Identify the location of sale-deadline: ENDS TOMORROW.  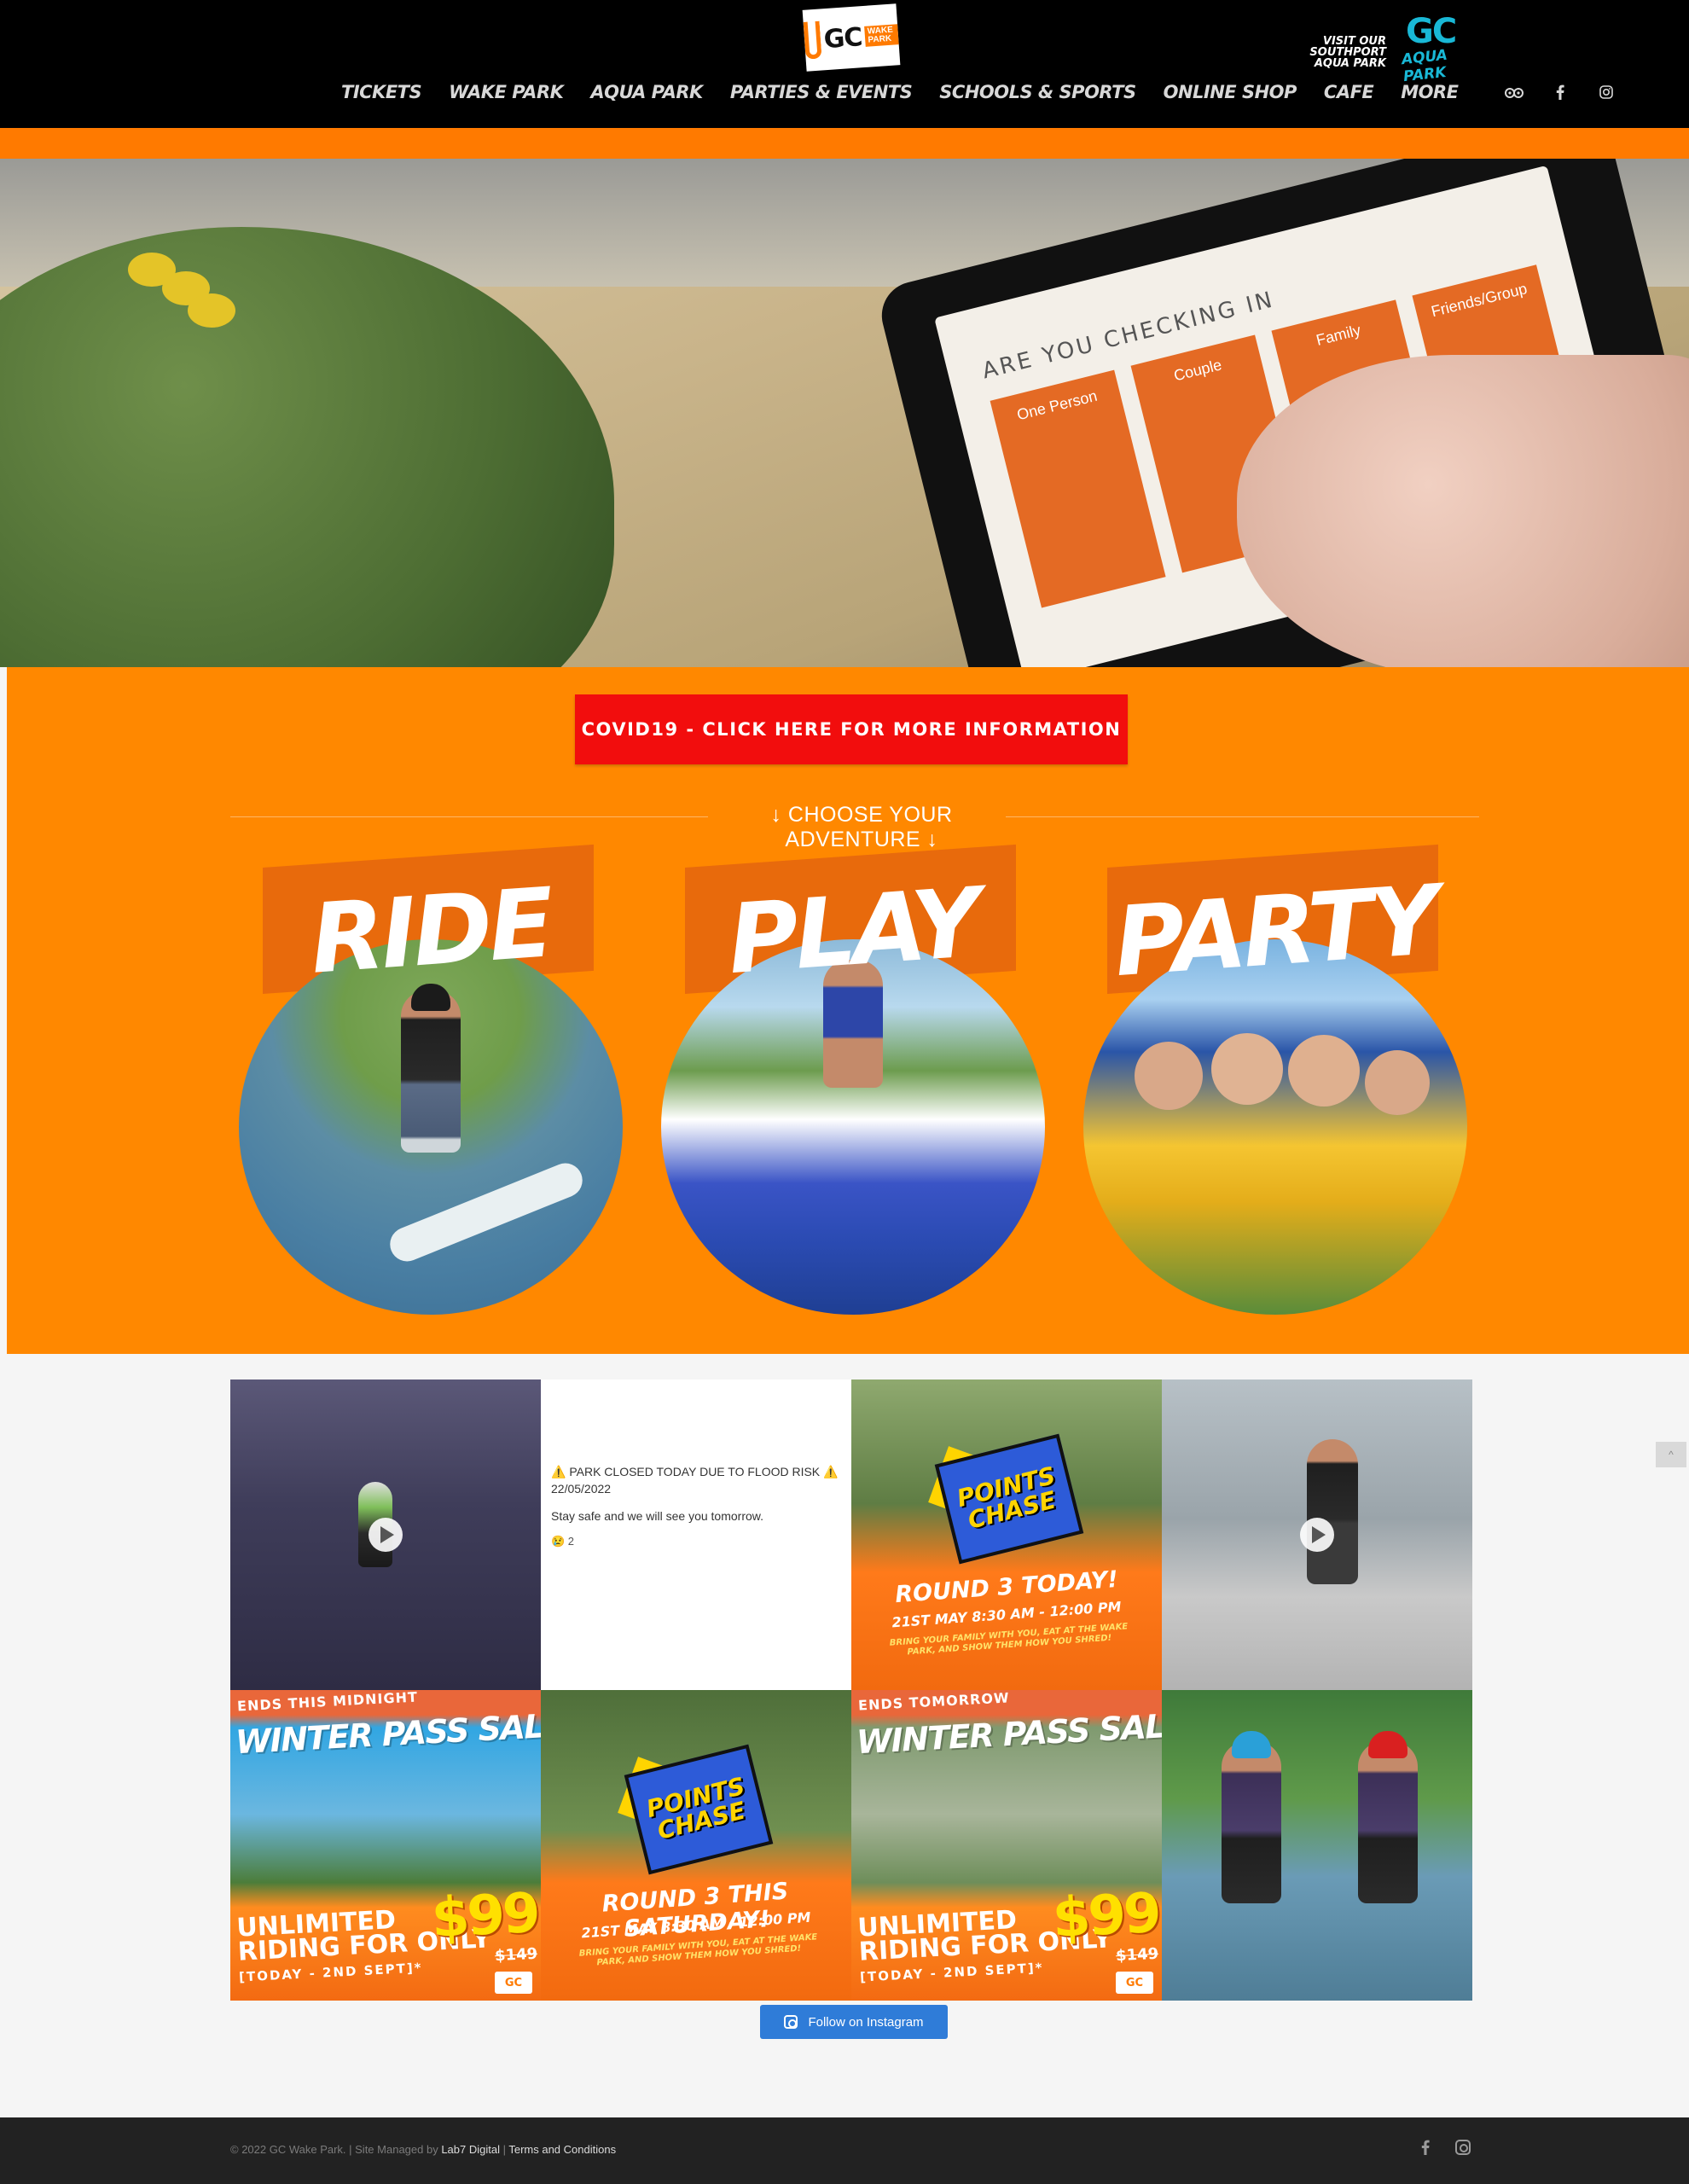
(934, 1702).